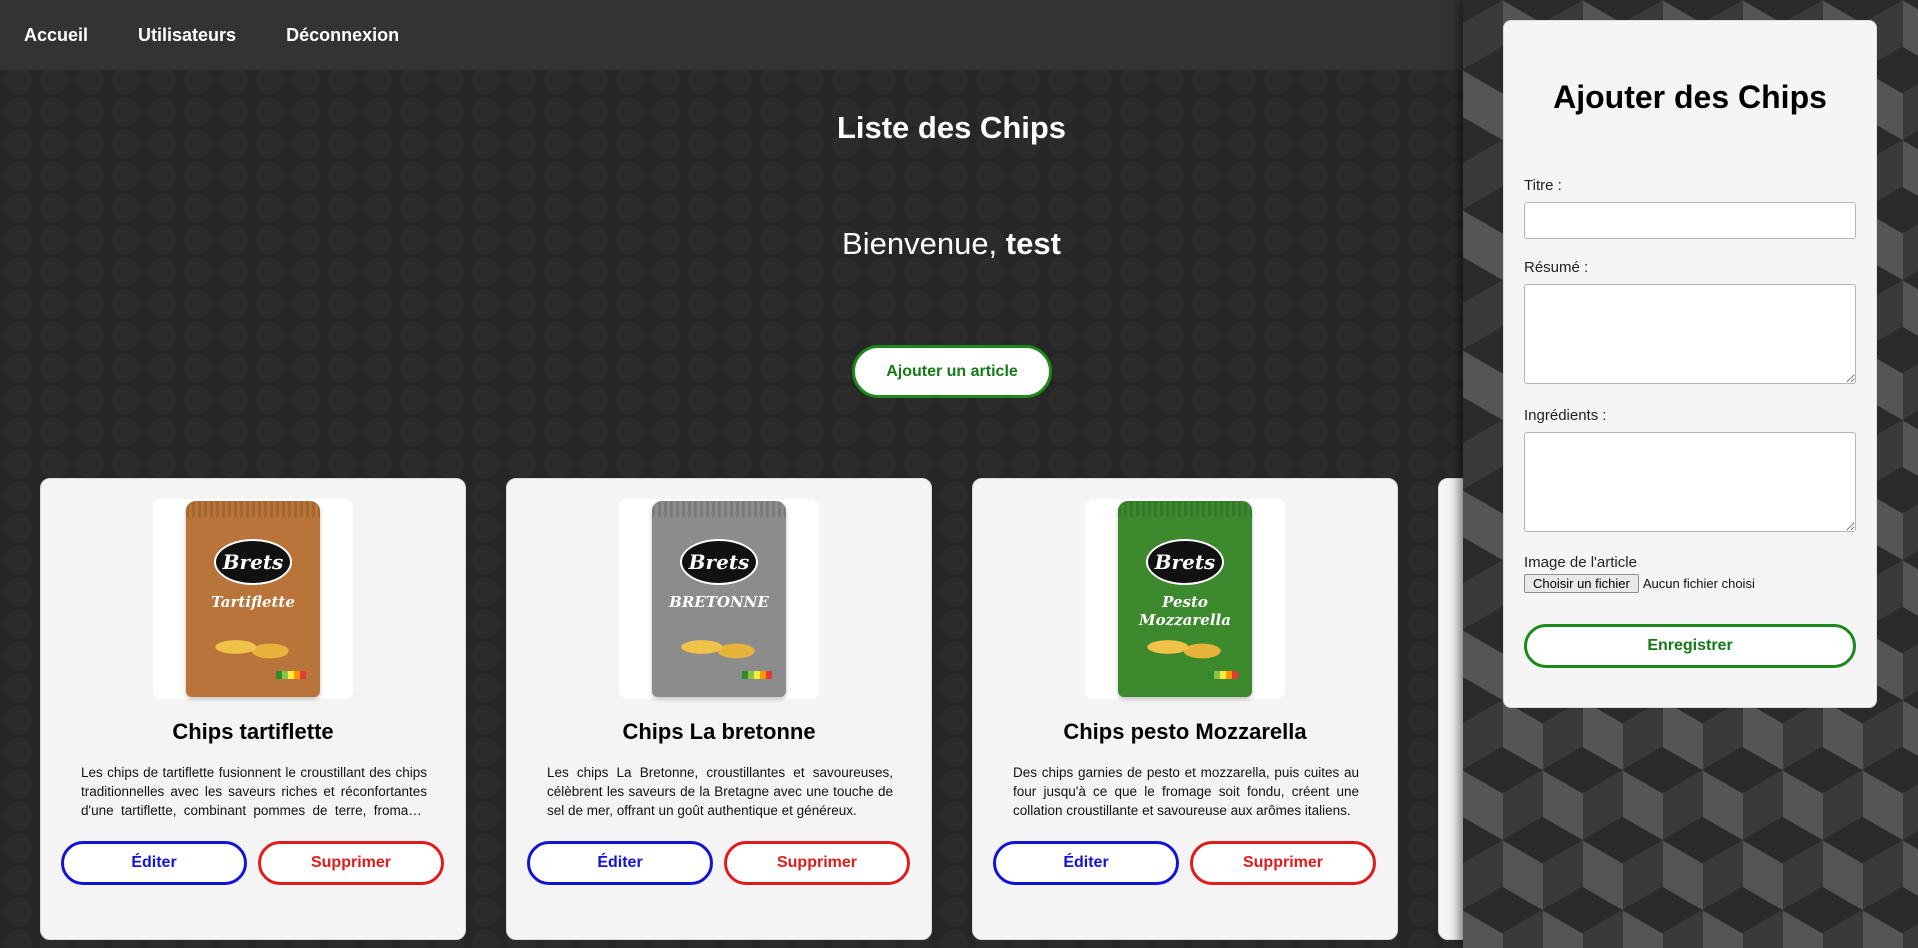 Image resolution: width=1918 pixels, height=948 pixels. I want to click on title-label: Titre :, so click(1543, 185).